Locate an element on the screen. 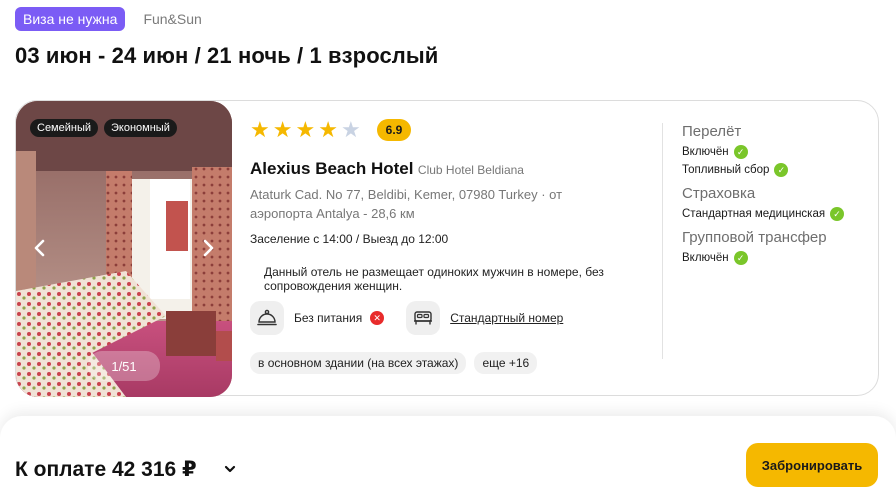 Image resolution: width=896 pixels, height=498 pixels. flight-item: Топливный сбор ✓ is located at coordinates (777, 170).